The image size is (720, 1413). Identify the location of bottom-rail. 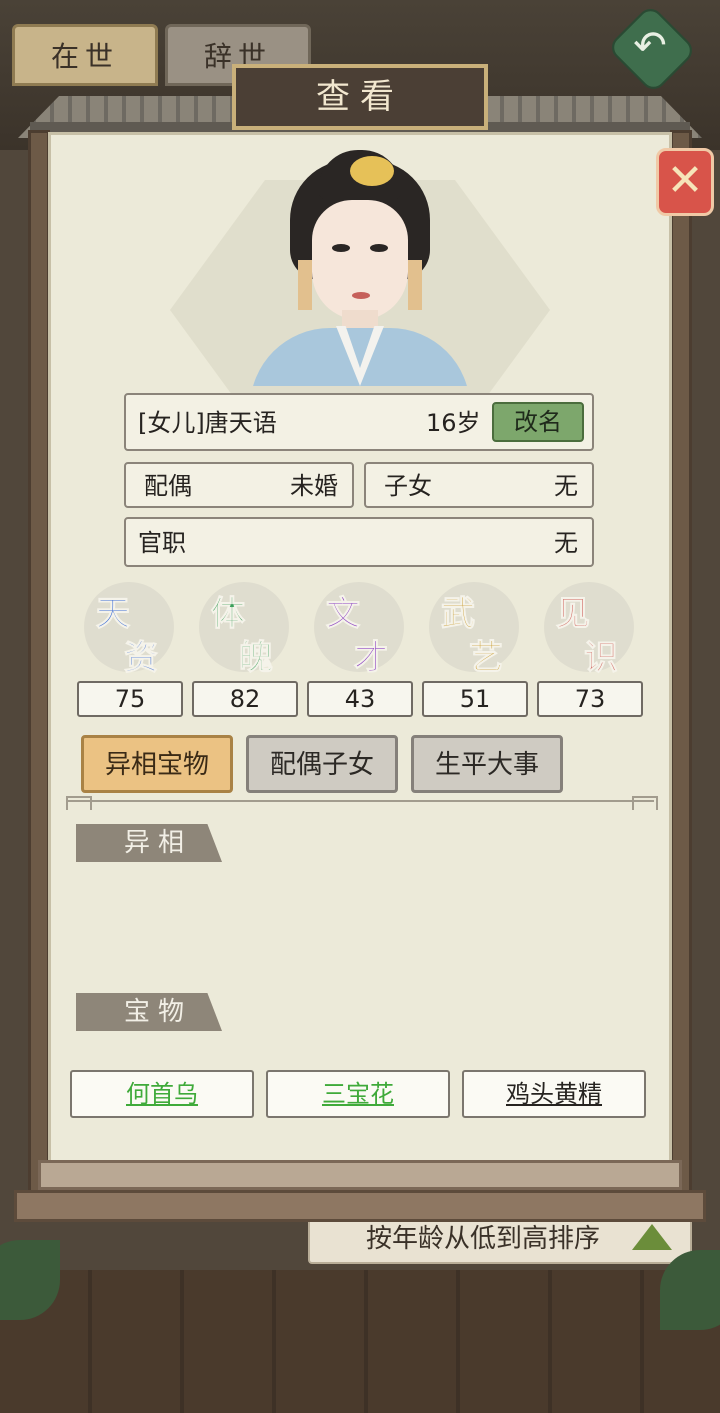
(360, 1175).